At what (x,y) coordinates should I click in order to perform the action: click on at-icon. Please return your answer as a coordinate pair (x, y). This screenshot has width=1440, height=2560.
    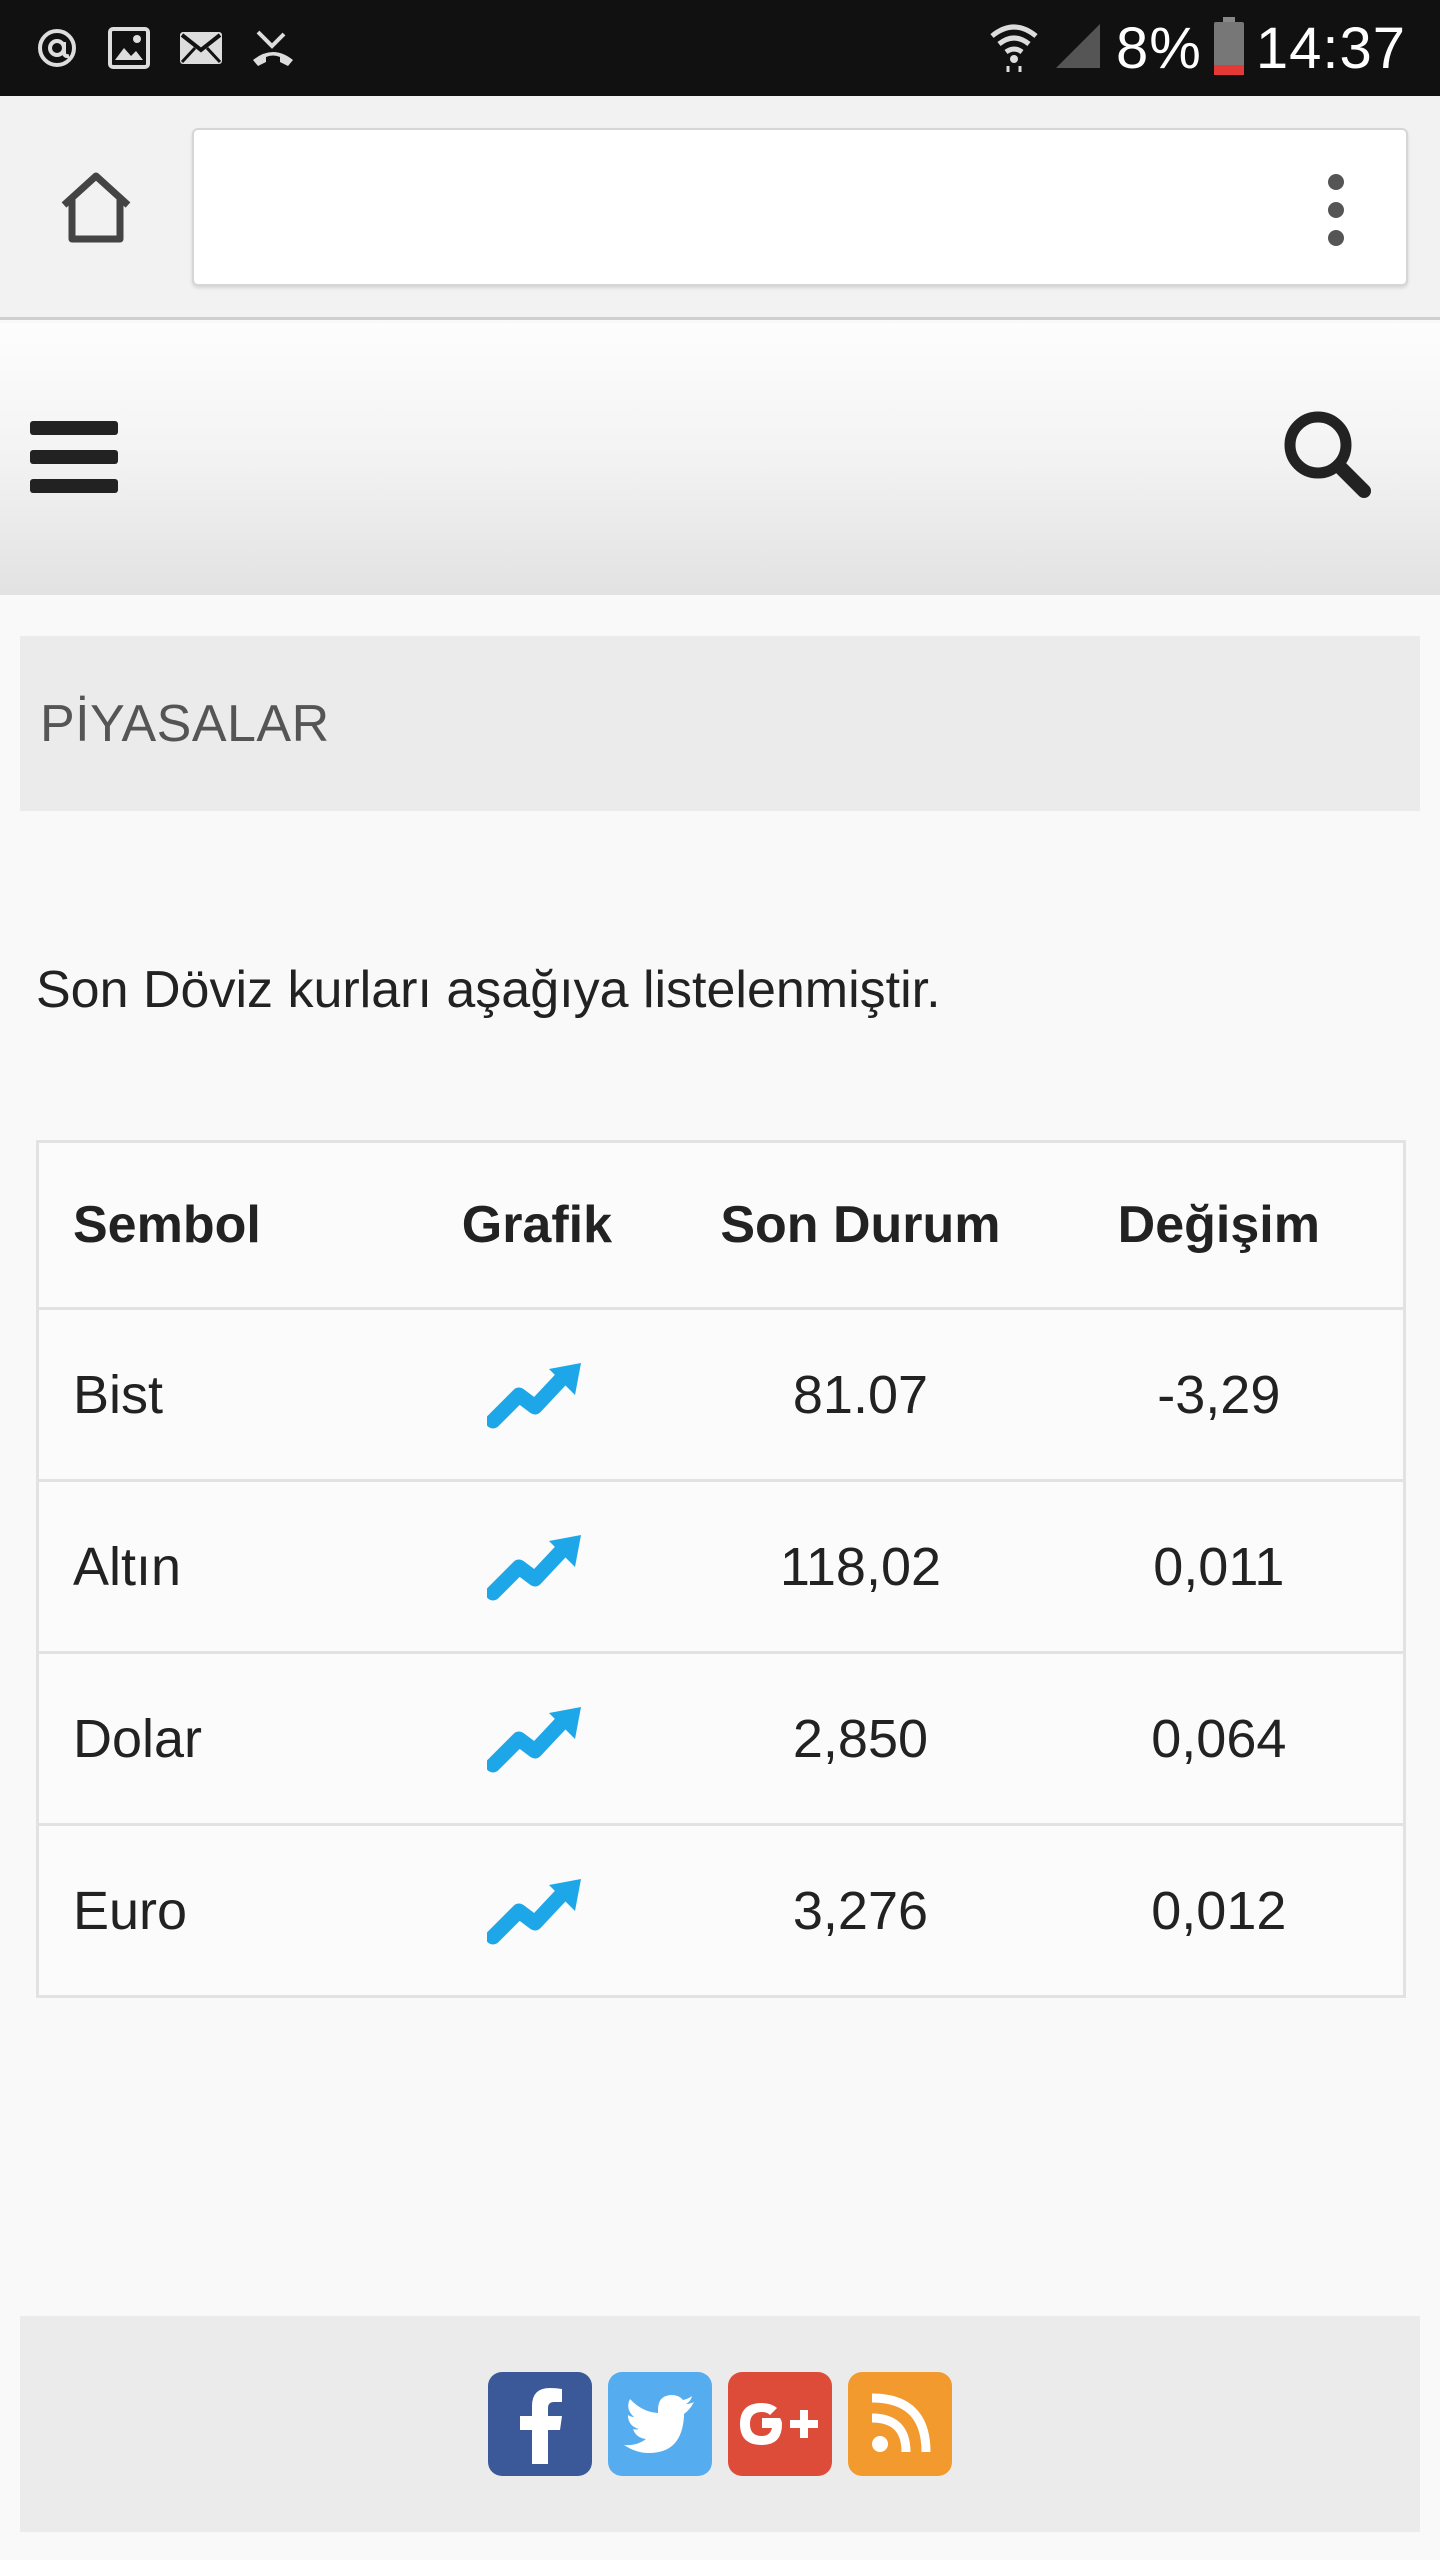
    Looking at the image, I should click on (57, 48).